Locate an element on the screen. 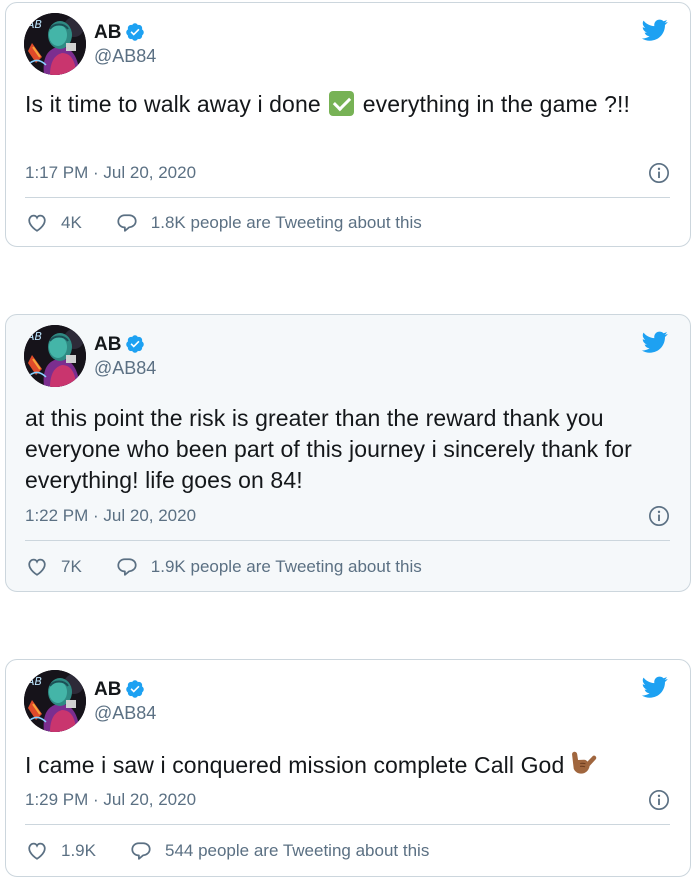  like-count: 7K is located at coordinates (71, 566).